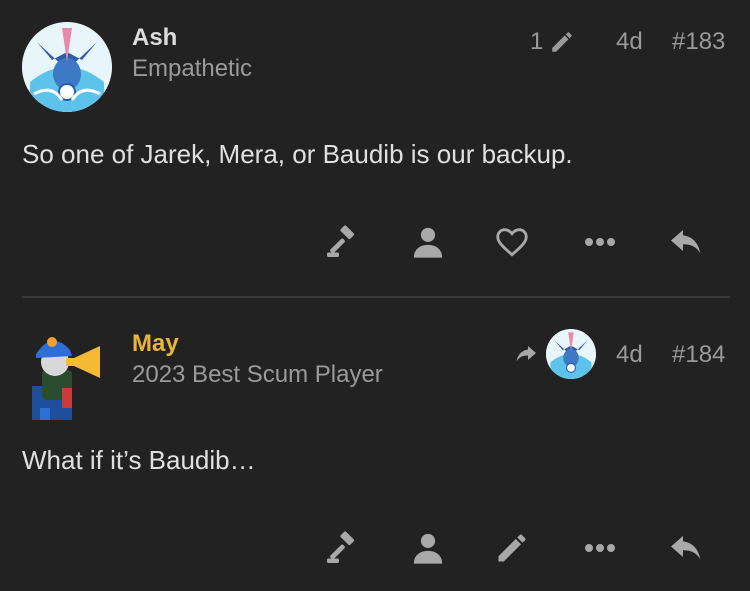 This screenshot has height=591, width=750. I want to click on reply-to-avatar, so click(571, 354).